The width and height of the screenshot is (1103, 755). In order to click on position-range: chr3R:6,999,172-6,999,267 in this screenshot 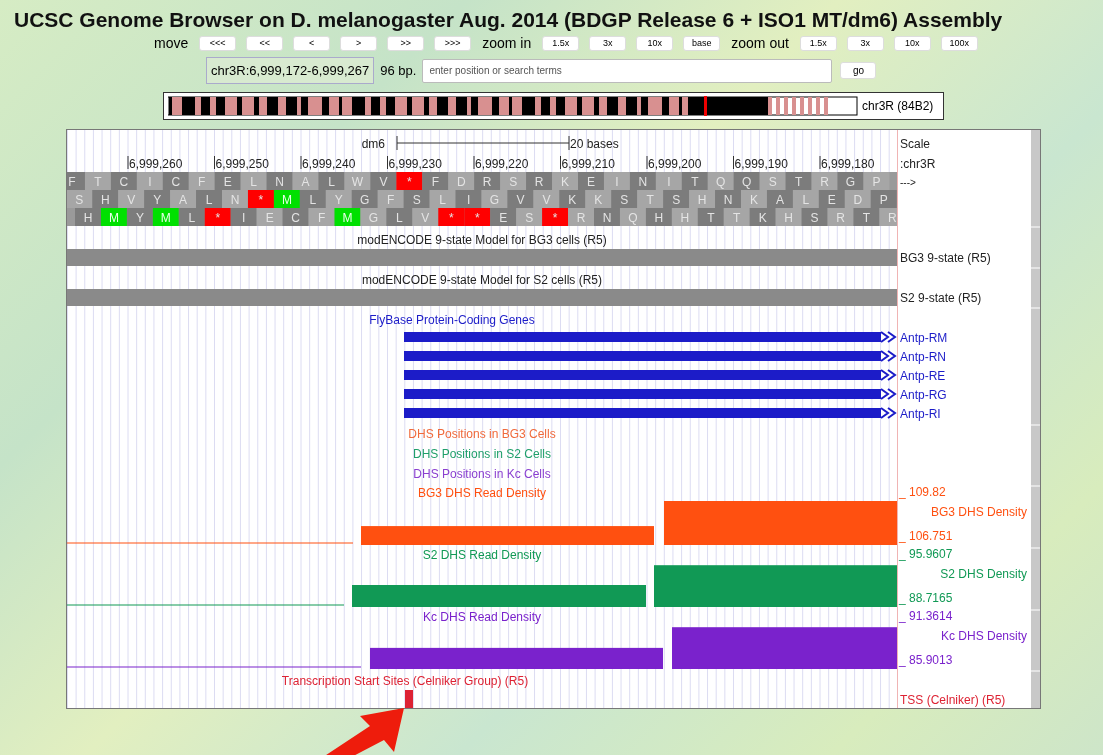, I will do `click(290, 70)`.